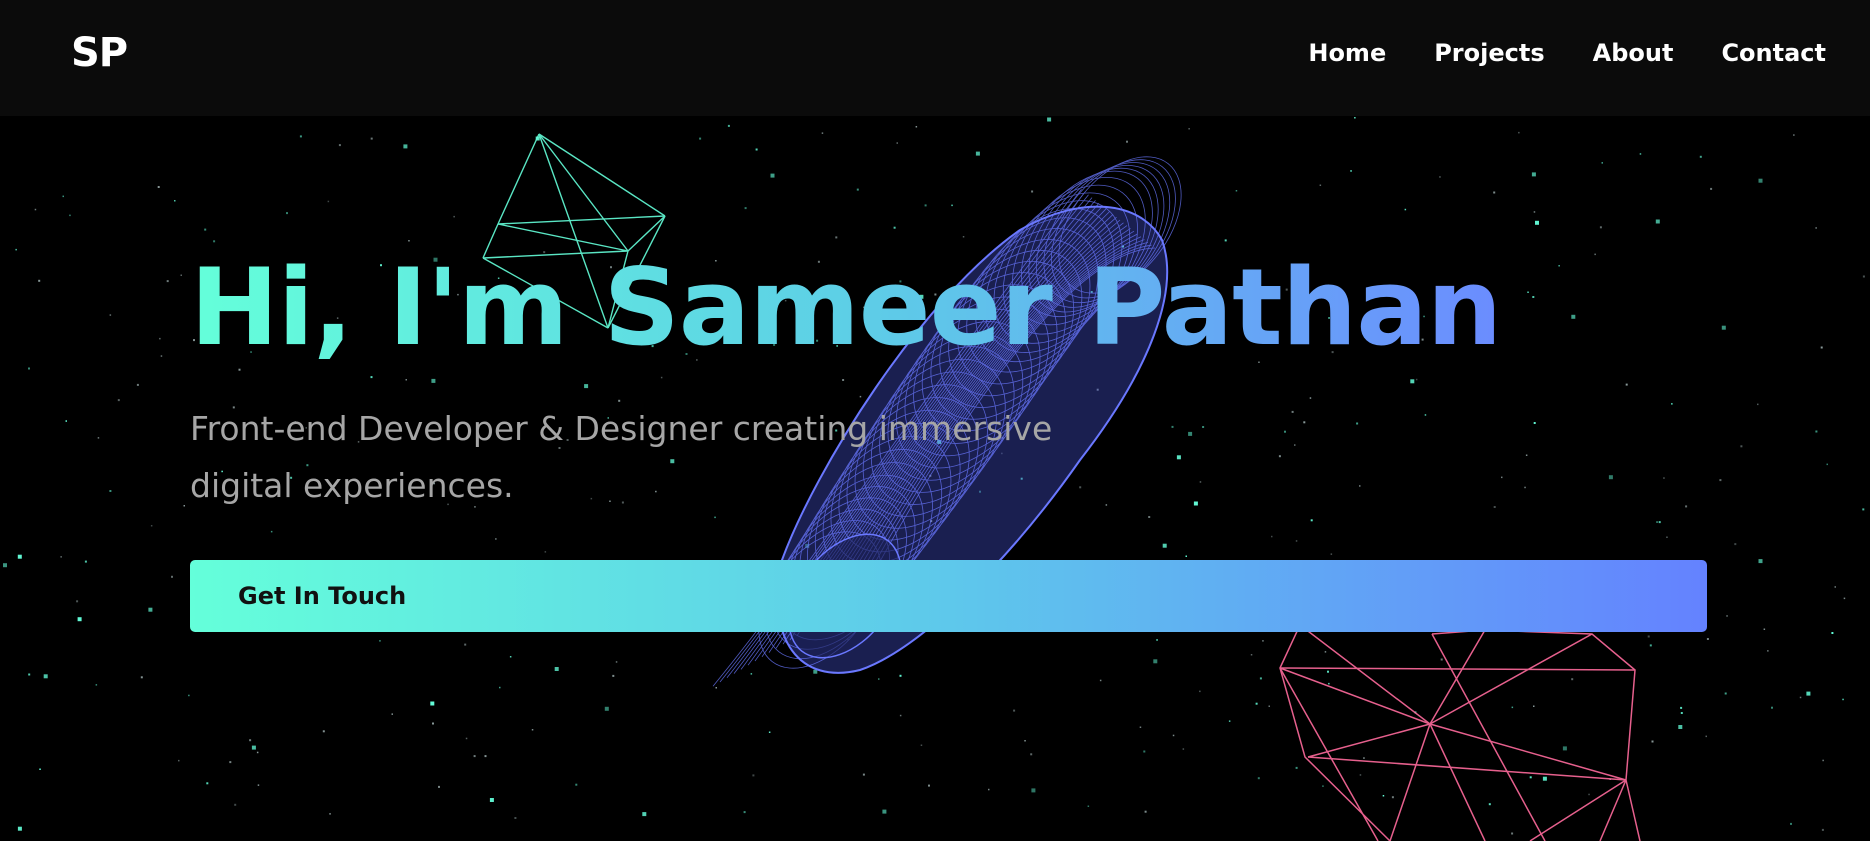 This screenshot has width=1870, height=841. Describe the element at coordinates (948, 596) in the screenshot. I see `get-in-touch-button: Get In Touch` at that location.